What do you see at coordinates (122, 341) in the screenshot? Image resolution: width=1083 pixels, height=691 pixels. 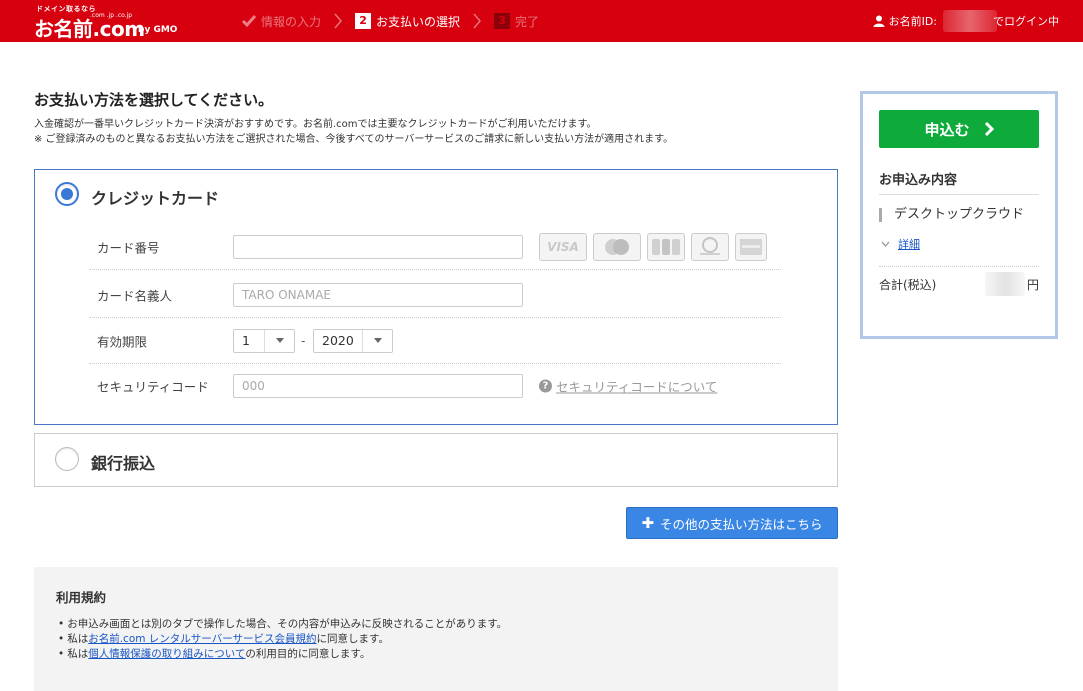 I see `expiry-label: 有効期限` at bounding box center [122, 341].